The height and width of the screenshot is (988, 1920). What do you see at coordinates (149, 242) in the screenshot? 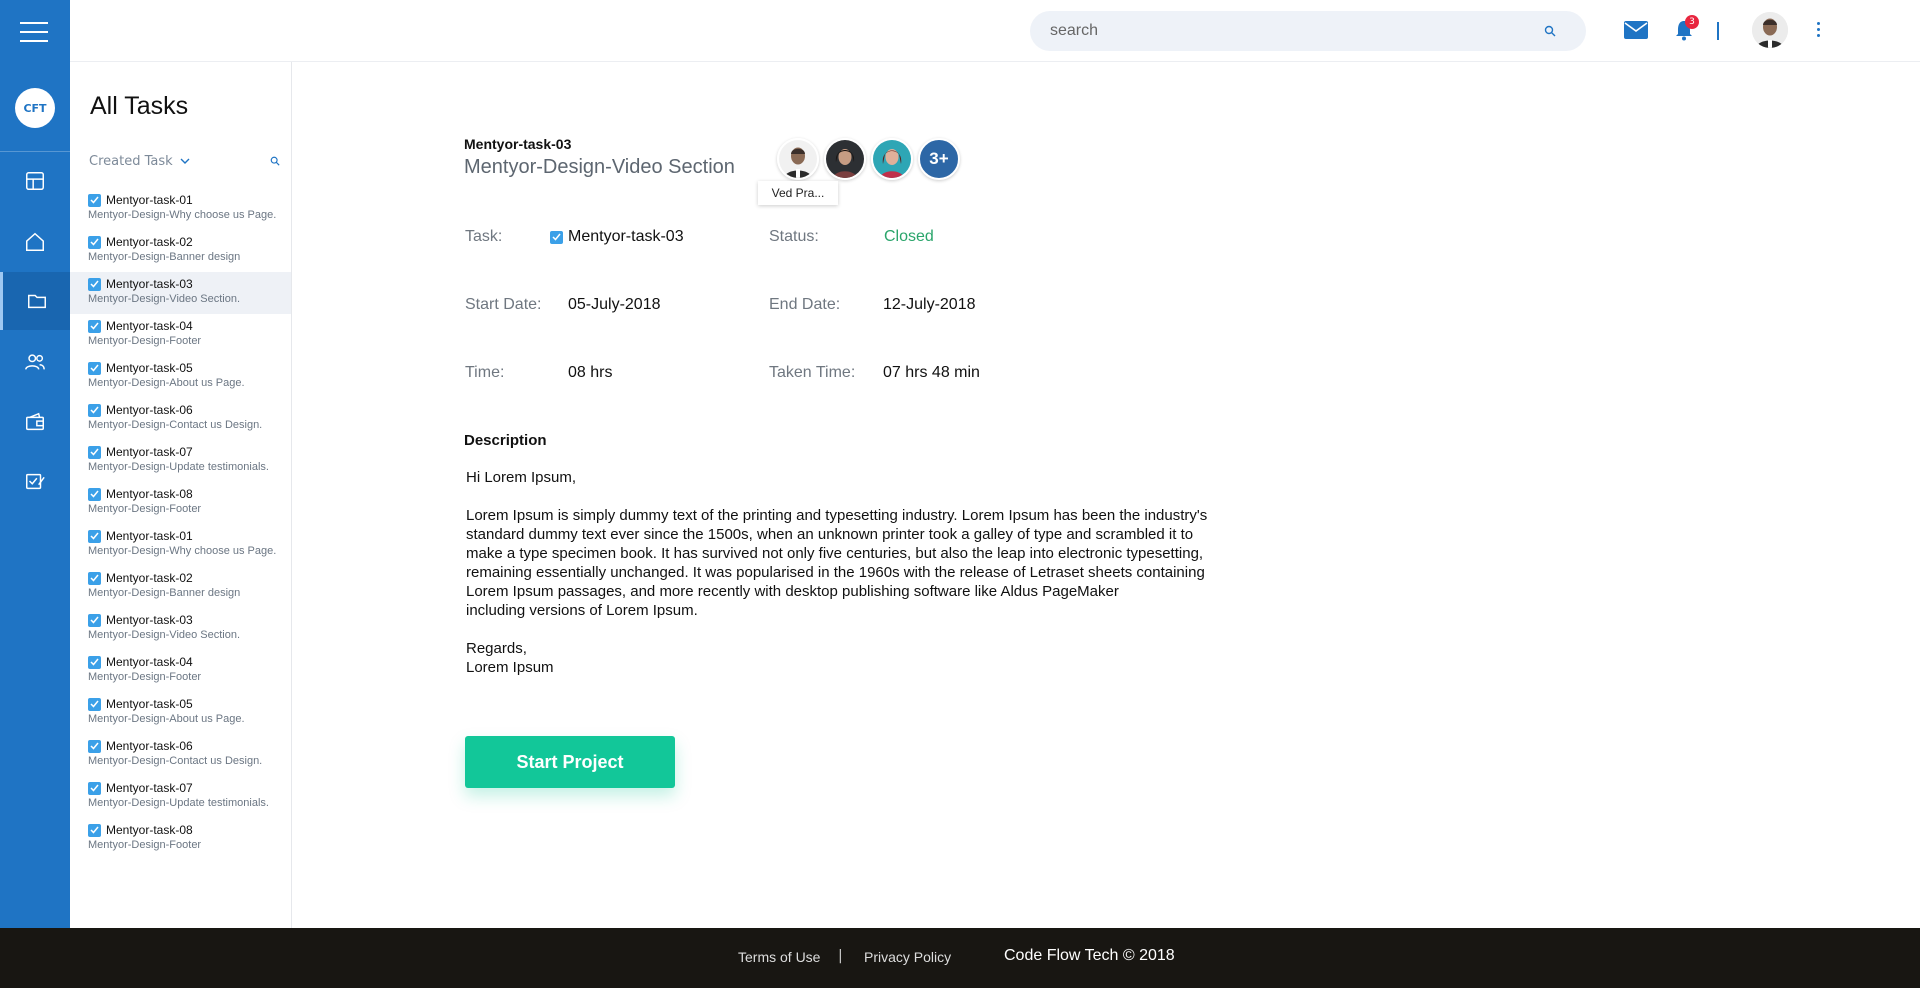
I see `task-name: Mentyor-task-02` at bounding box center [149, 242].